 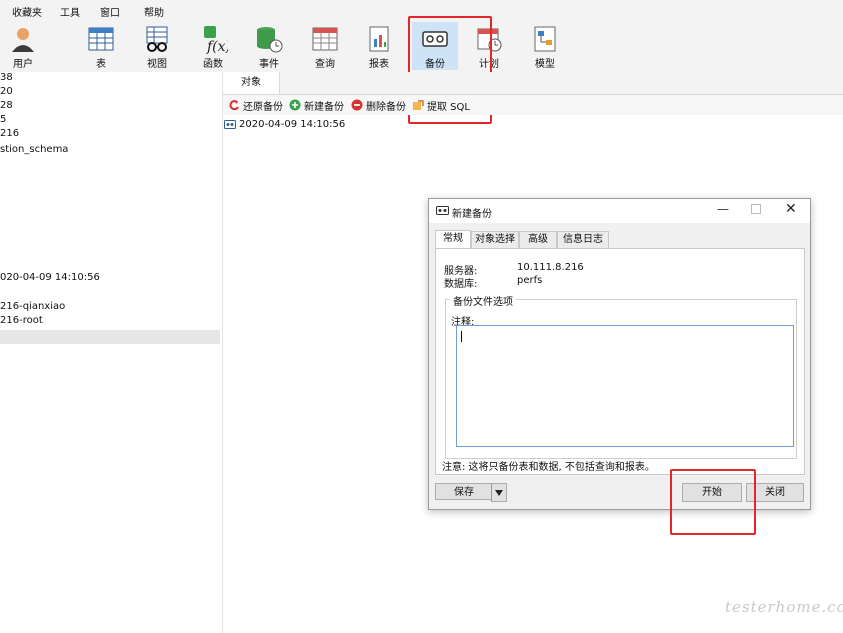 I want to click on extract-sql-button: 提取 SQL, so click(x=441, y=105).